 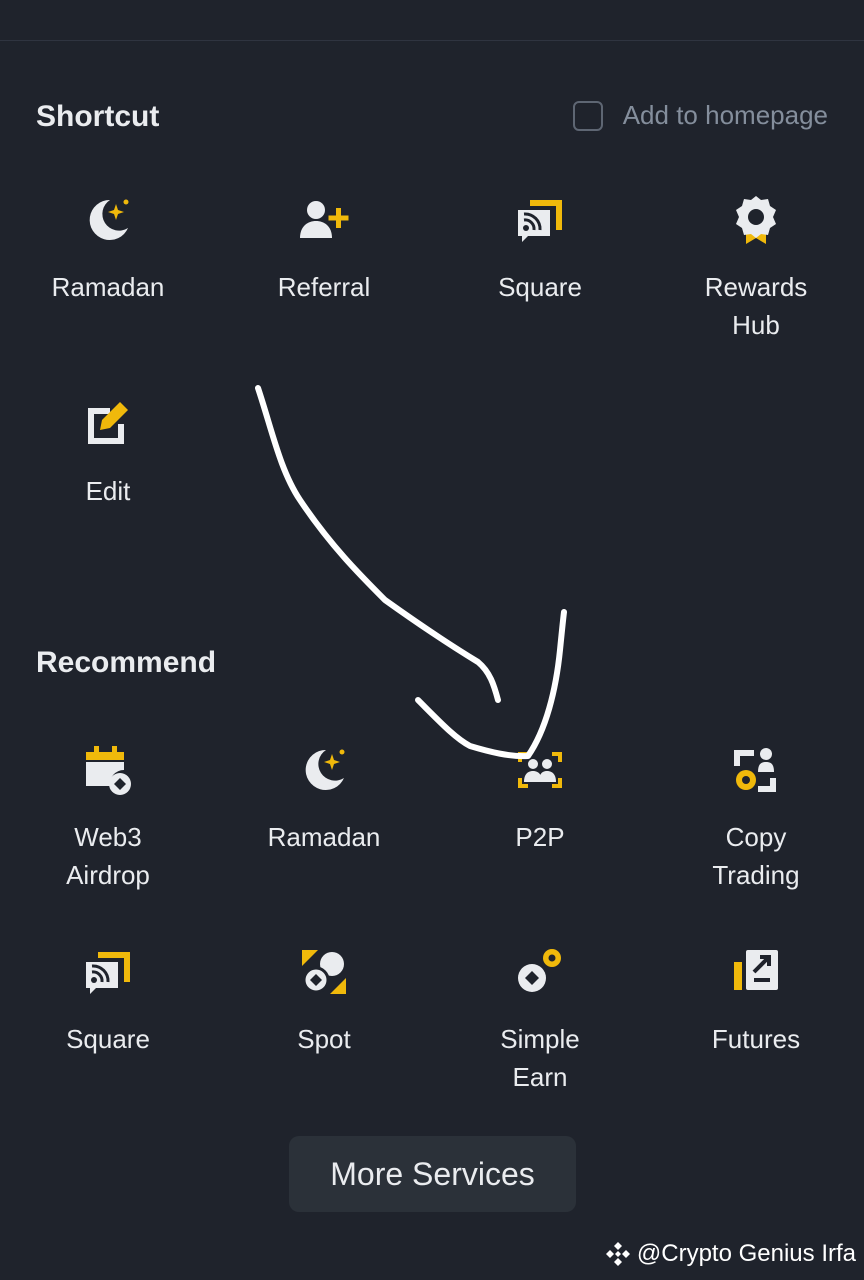 I want to click on shortcut-item-label: Referral, so click(x=324, y=287).